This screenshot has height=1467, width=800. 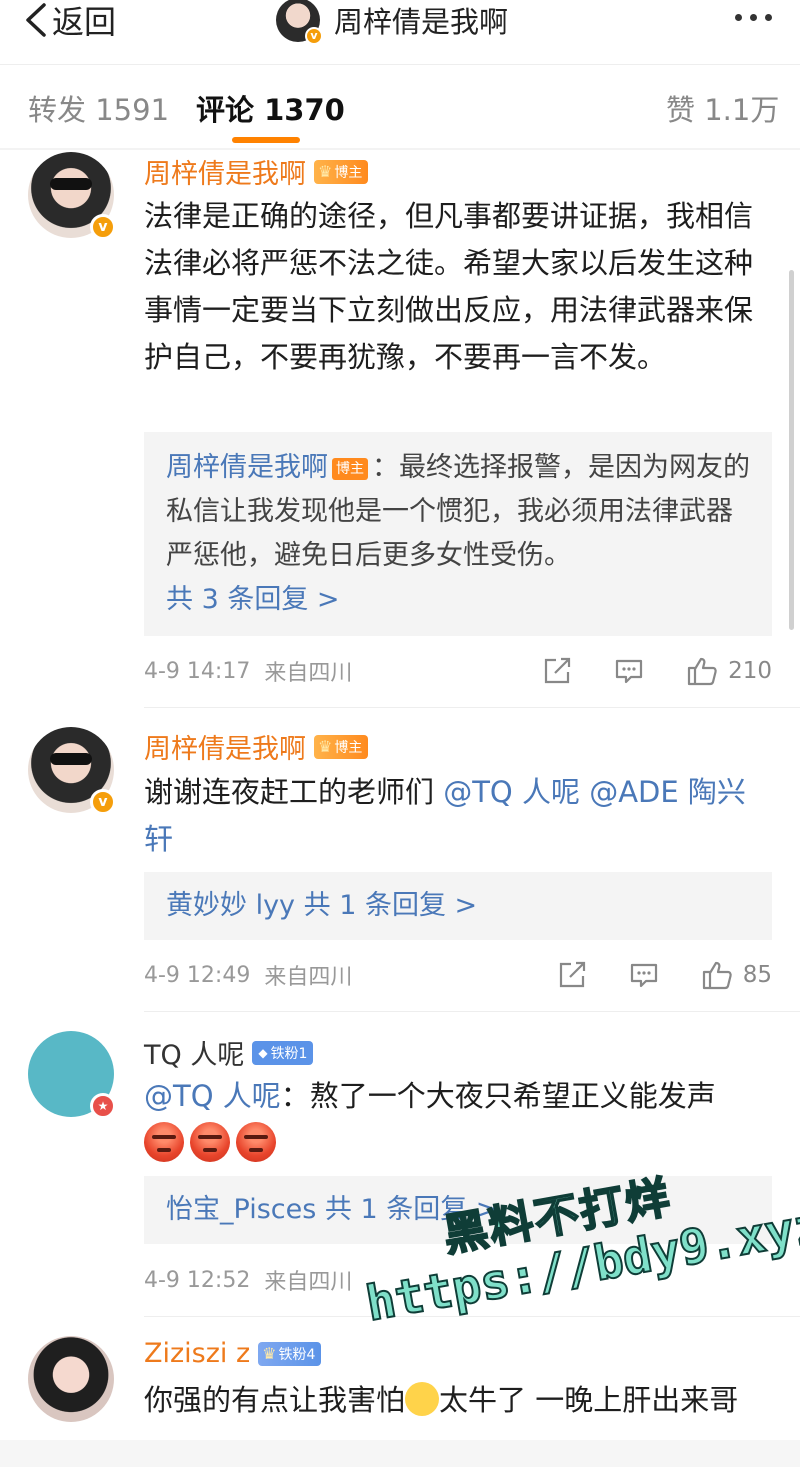 I want to click on tab-repost: 转发 1591, so click(x=98, y=108).